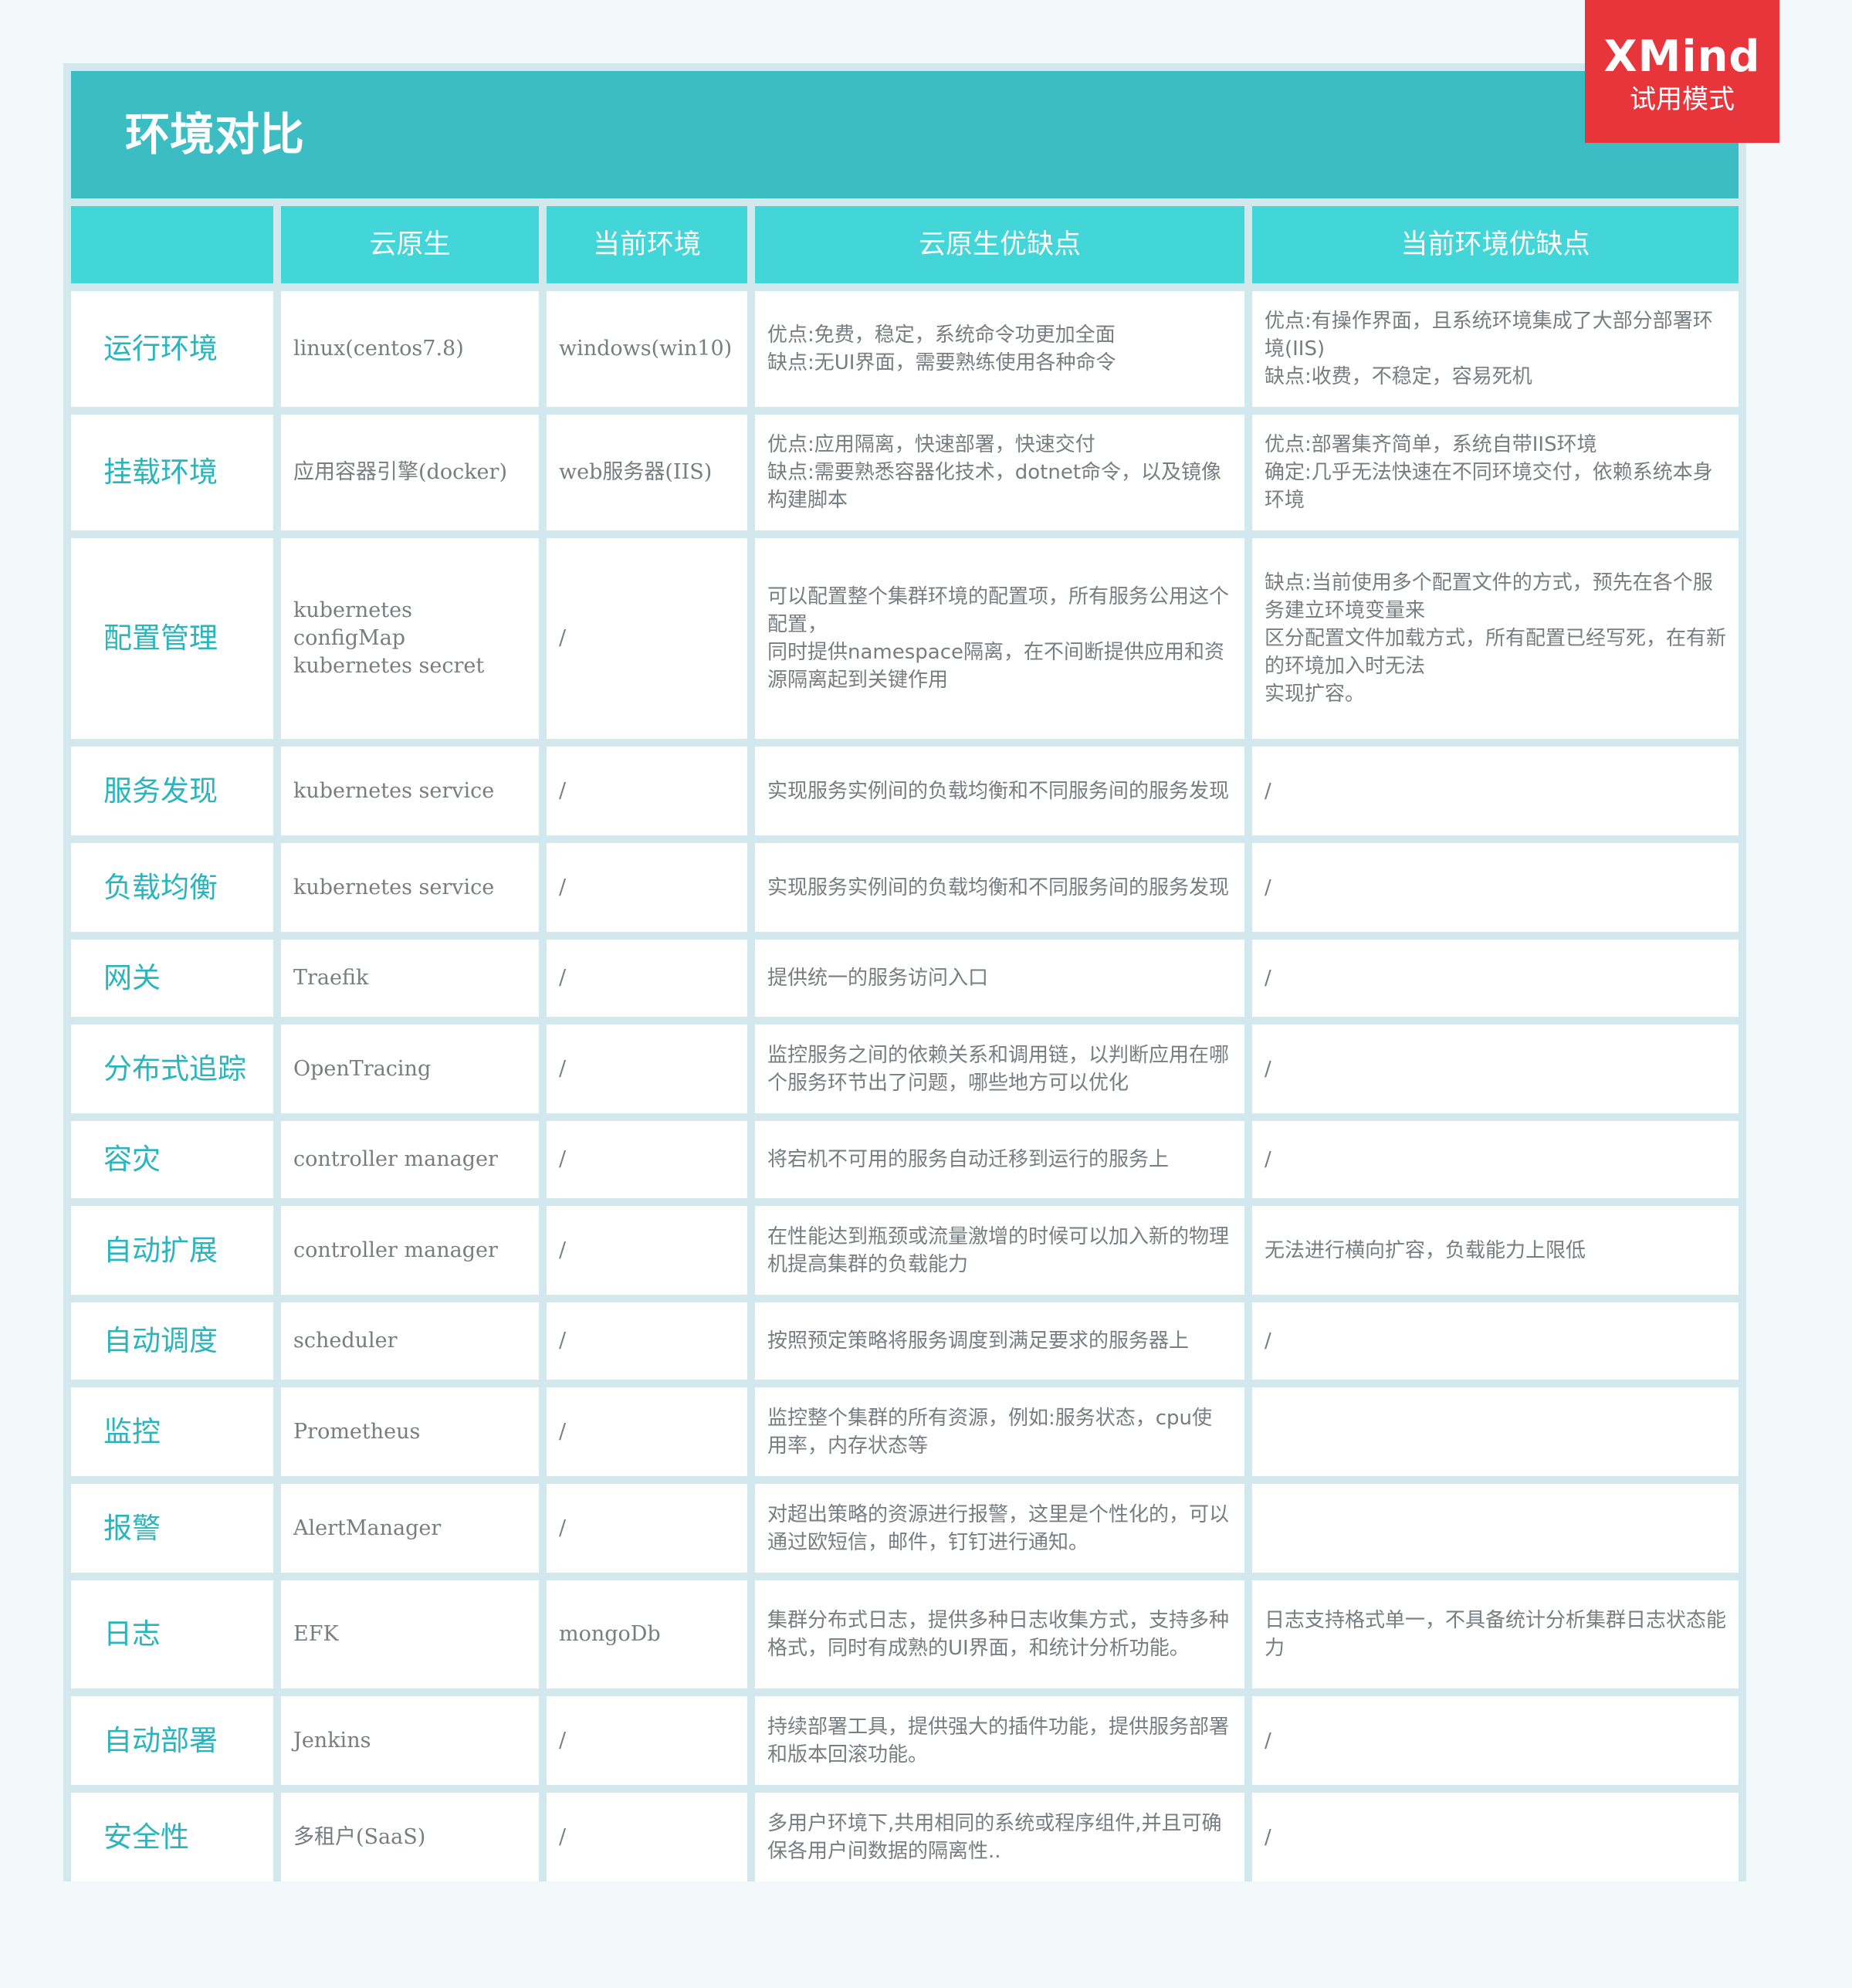  I want to click on cloud-native-pros-cons-cell: 优点:免费，稳定，系统命令功更加全面 缺点:无UI界面，需要熟练使用各种命令, so click(999, 349).